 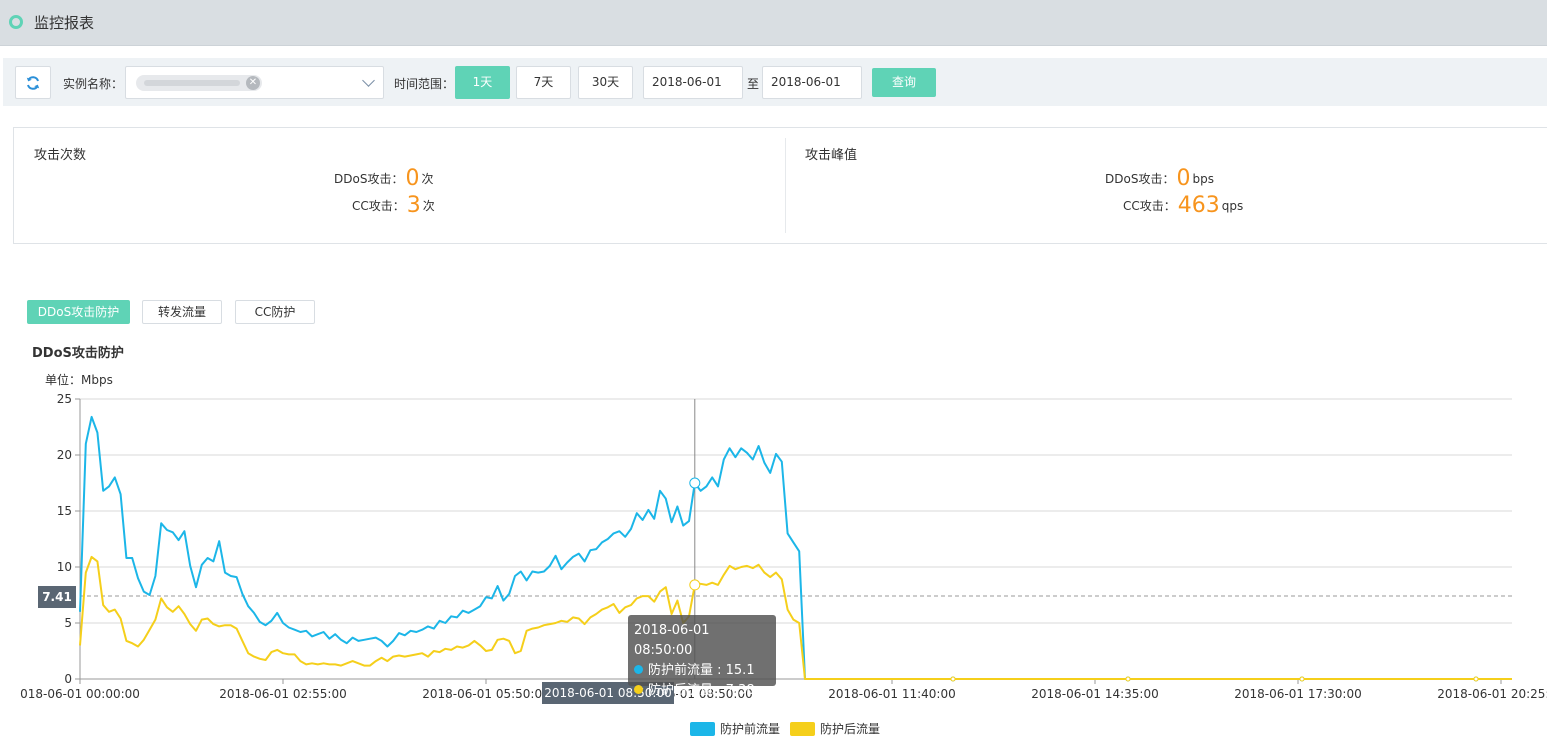 What do you see at coordinates (428, 206) in the screenshot?
I see `cc-count-unit: 次` at bounding box center [428, 206].